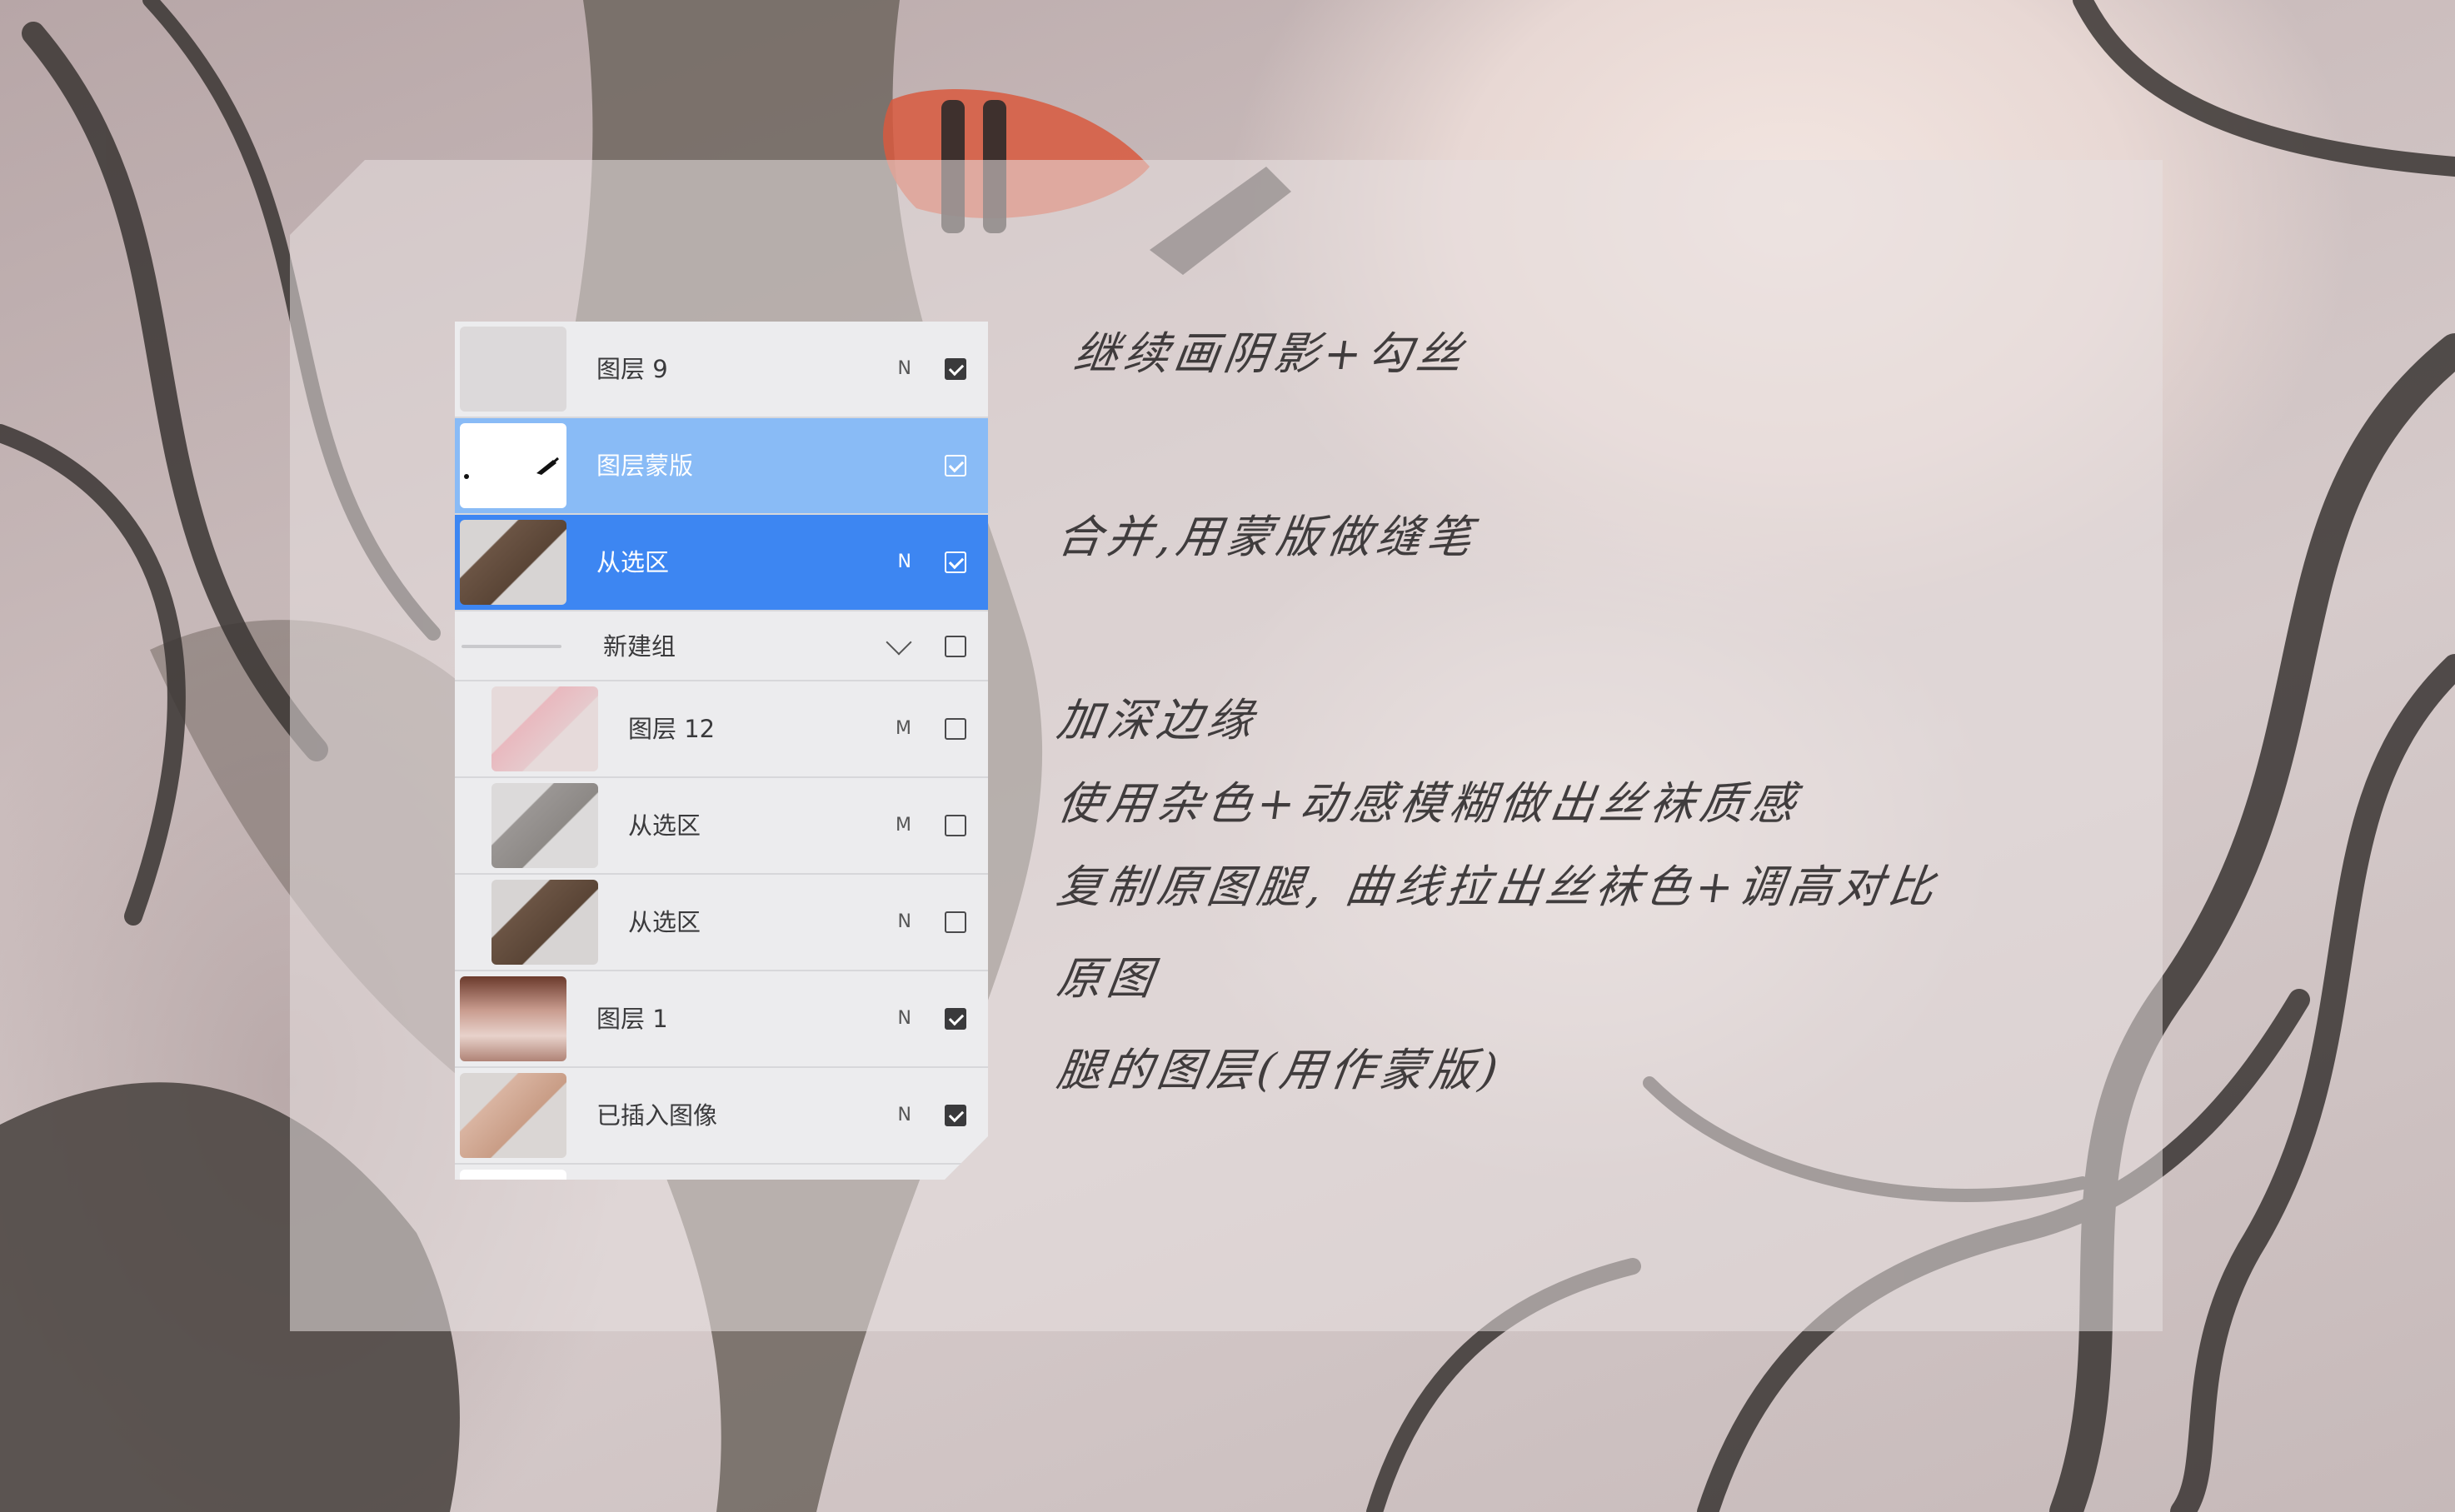 The width and height of the screenshot is (2455, 1512). What do you see at coordinates (645, 466) in the screenshot?
I see `layer-name: 图层蒙版` at bounding box center [645, 466].